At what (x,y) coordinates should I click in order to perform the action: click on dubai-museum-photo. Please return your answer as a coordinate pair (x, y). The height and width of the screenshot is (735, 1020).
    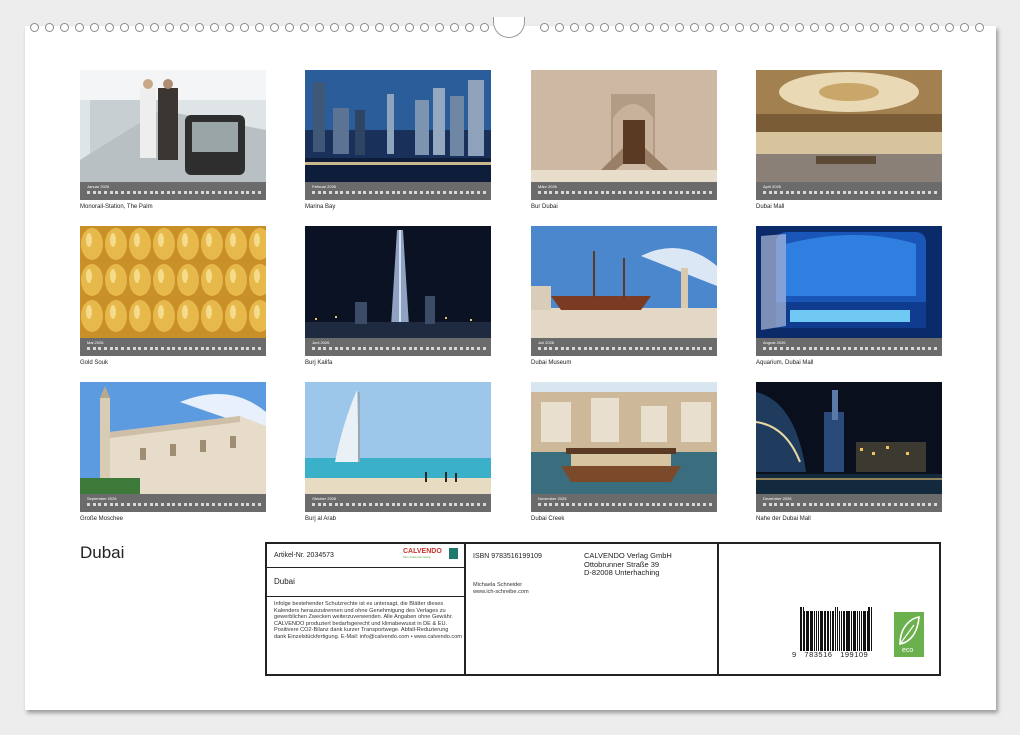
    Looking at the image, I should click on (624, 282).